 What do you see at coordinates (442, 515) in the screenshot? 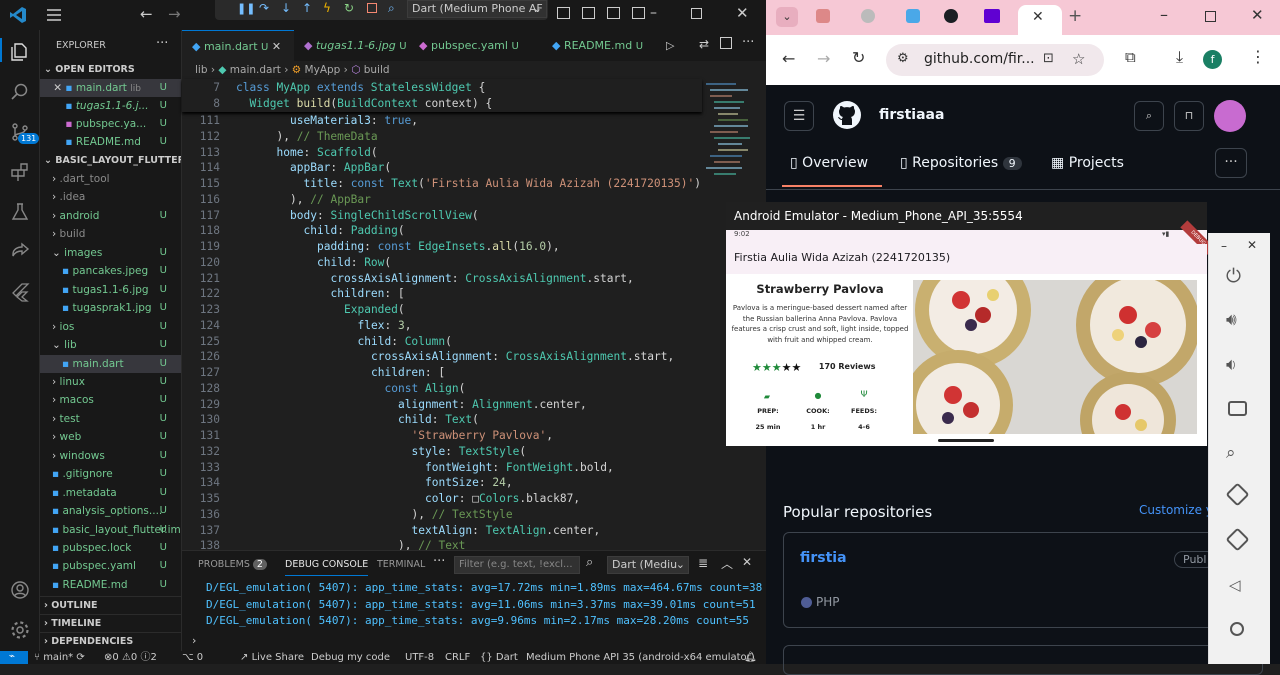
I see `code-line: 136 ), // TextStyle` at bounding box center [442, 515].